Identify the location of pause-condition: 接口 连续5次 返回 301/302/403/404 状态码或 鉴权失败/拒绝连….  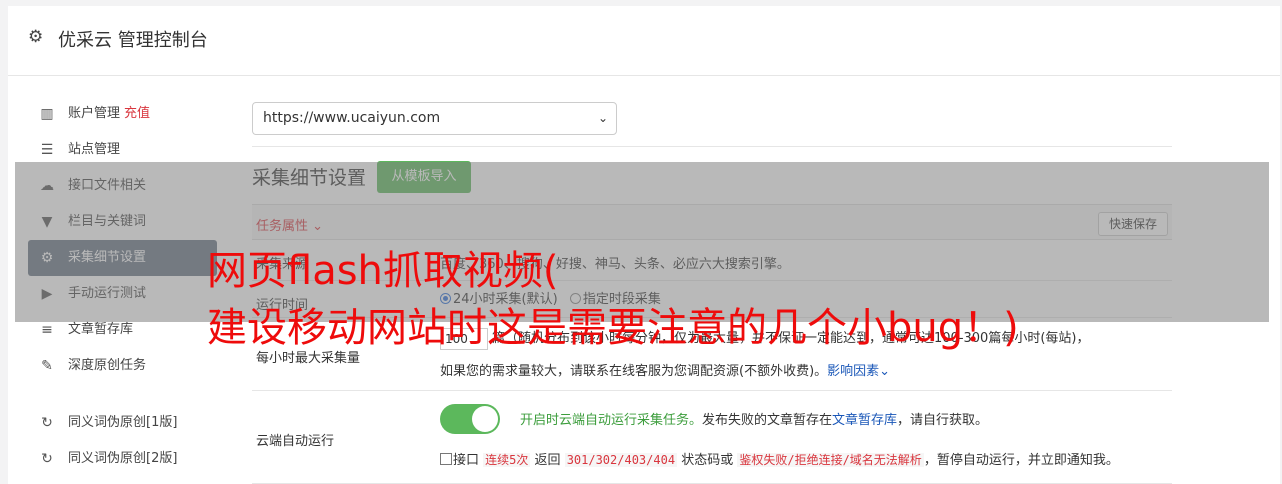
(779, 458).